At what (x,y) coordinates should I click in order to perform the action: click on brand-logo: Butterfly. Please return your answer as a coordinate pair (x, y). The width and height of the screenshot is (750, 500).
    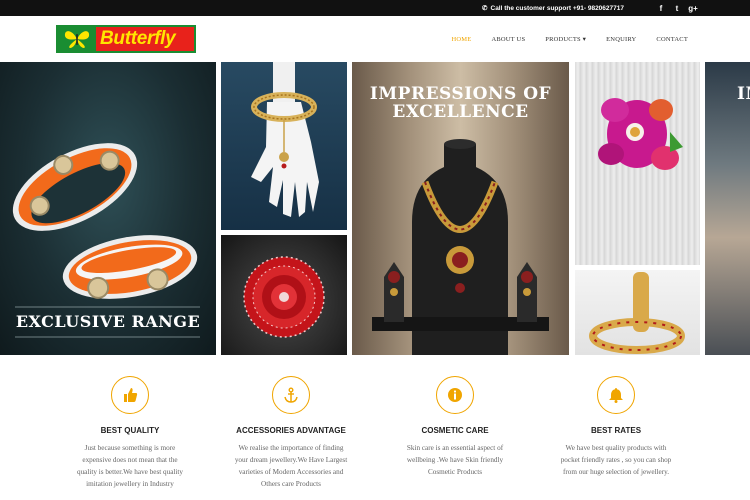
    Looking at the image, I should click on (126, 39).